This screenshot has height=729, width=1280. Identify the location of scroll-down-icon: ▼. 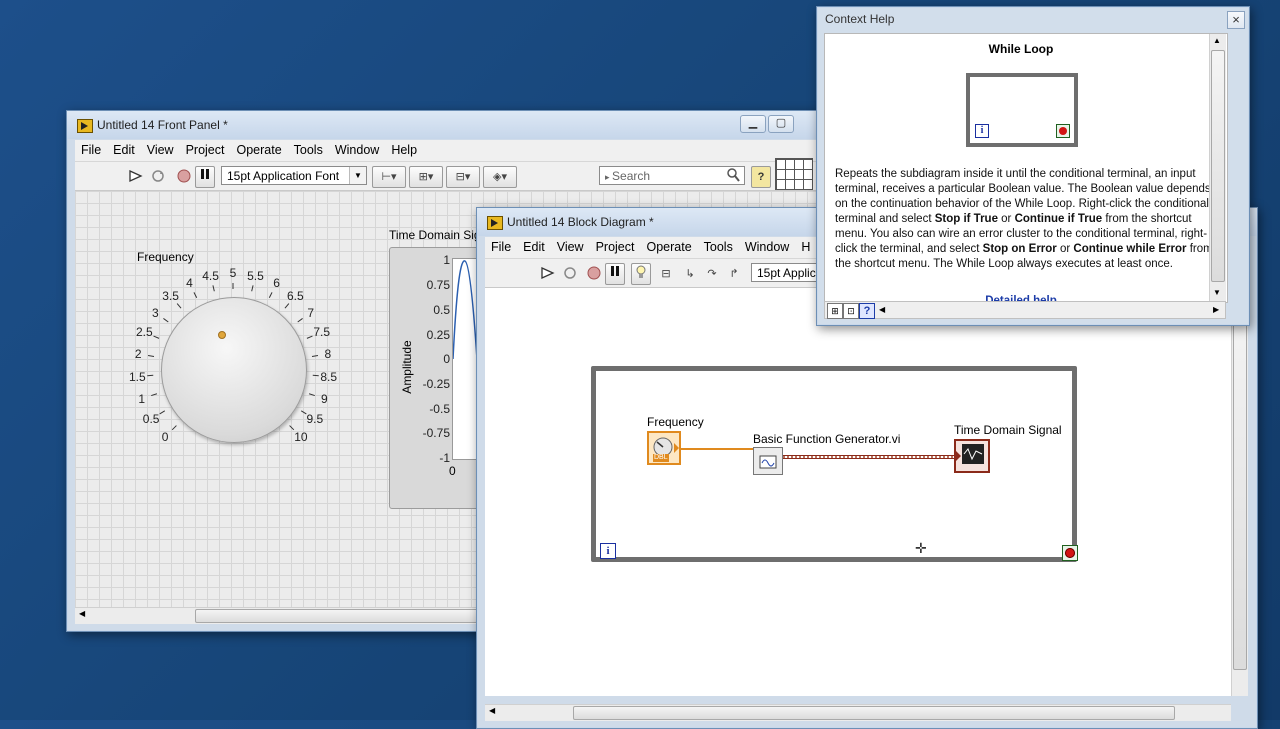
(1217, 292).